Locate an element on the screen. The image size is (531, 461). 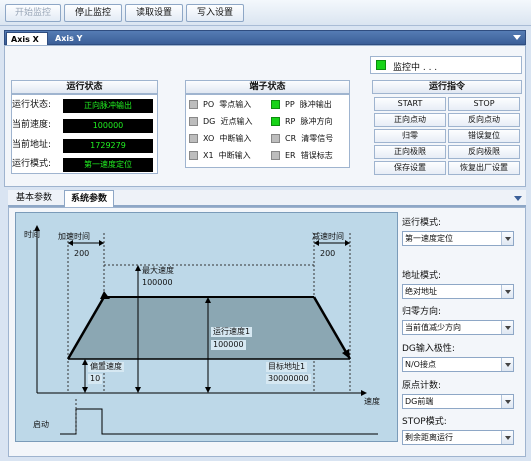
start-button: START is located at coordinates (410, 104).